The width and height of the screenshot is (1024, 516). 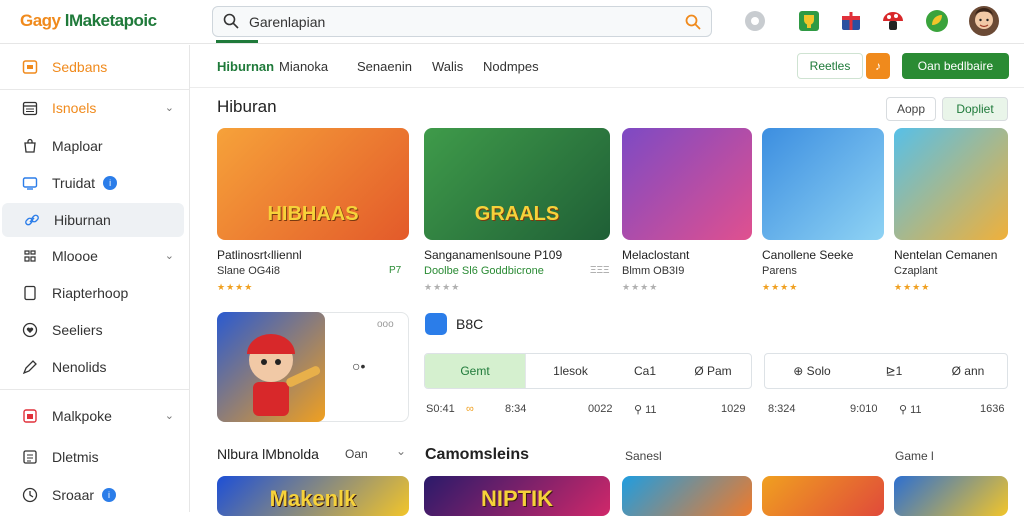 I want to click on game-card-badge: ΞΞΞ, so click(x=600, y=270).